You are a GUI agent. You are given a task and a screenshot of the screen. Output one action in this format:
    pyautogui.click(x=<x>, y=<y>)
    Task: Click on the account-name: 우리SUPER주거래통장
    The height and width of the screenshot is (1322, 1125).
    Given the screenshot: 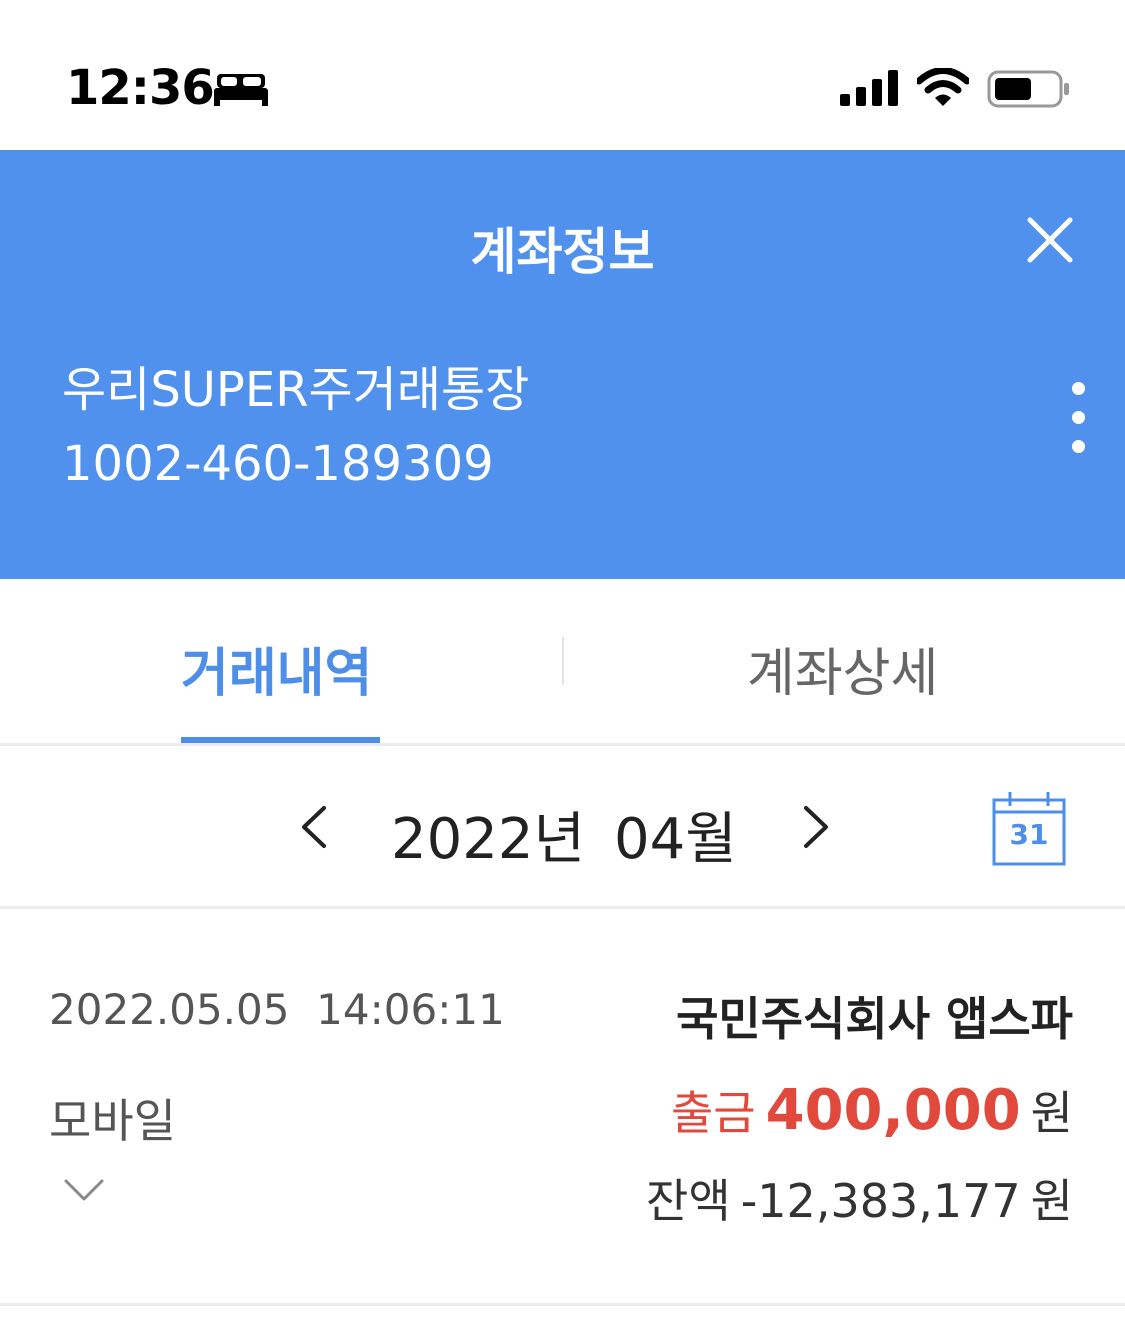 What is the action you would take?
    pyautogui.click(x=296, y=390)
    